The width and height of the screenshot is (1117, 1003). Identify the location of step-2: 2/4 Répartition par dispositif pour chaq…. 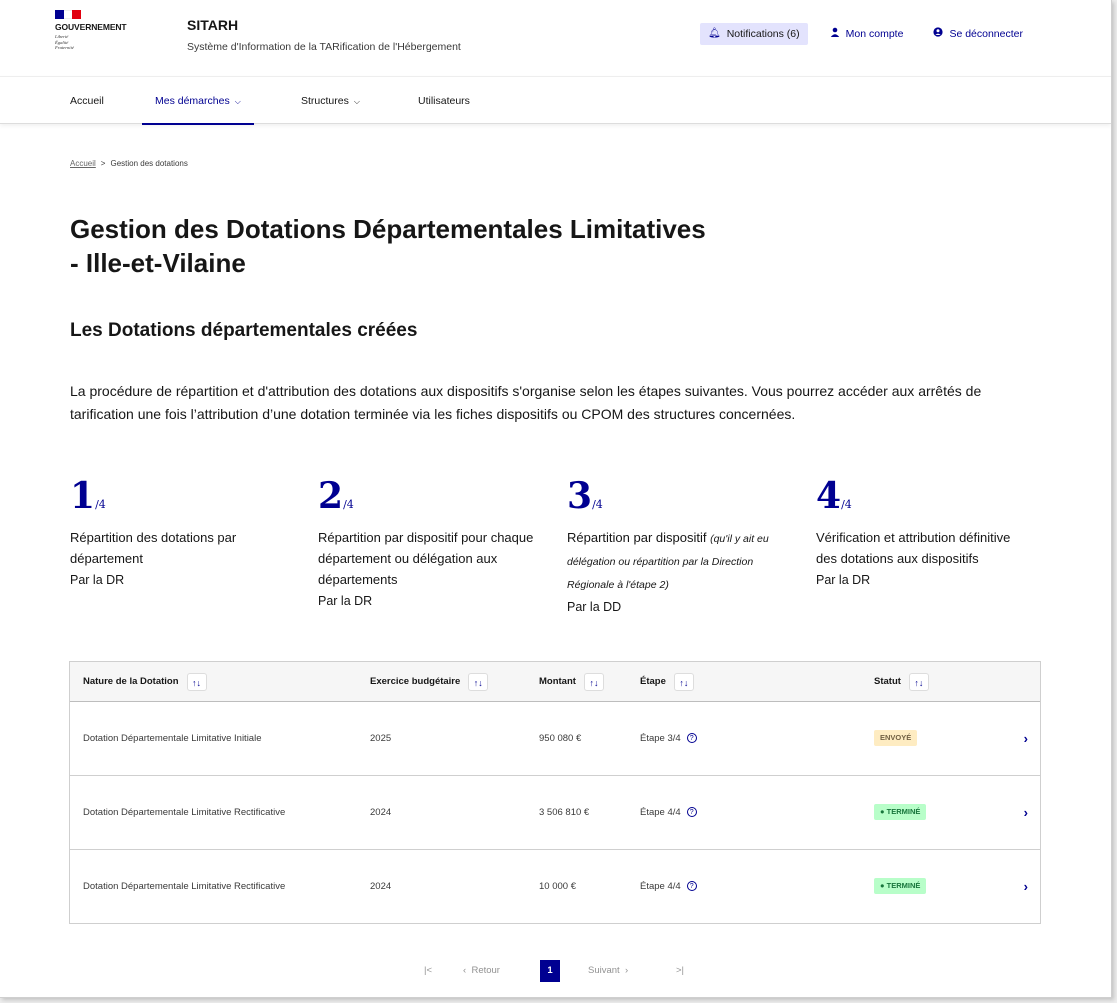
(430, 543).